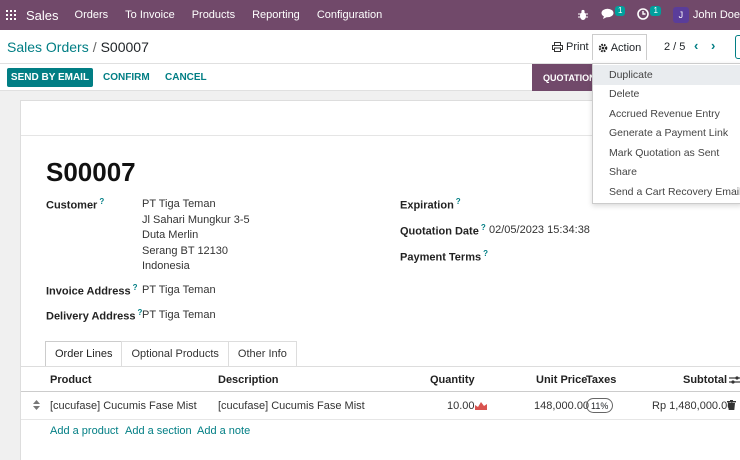 Image resolution: width=740 pixels, height=460 pixels. I want to click on drag-handle-icon, so click(36, 406).